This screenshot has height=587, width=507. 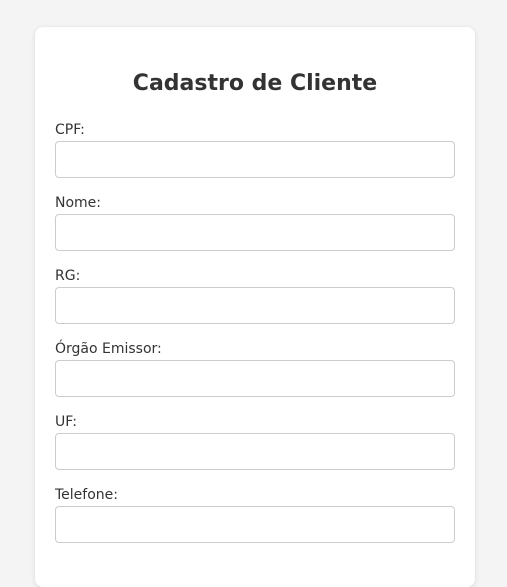 I want to click on cpf-input, so click(x=255, y=159).